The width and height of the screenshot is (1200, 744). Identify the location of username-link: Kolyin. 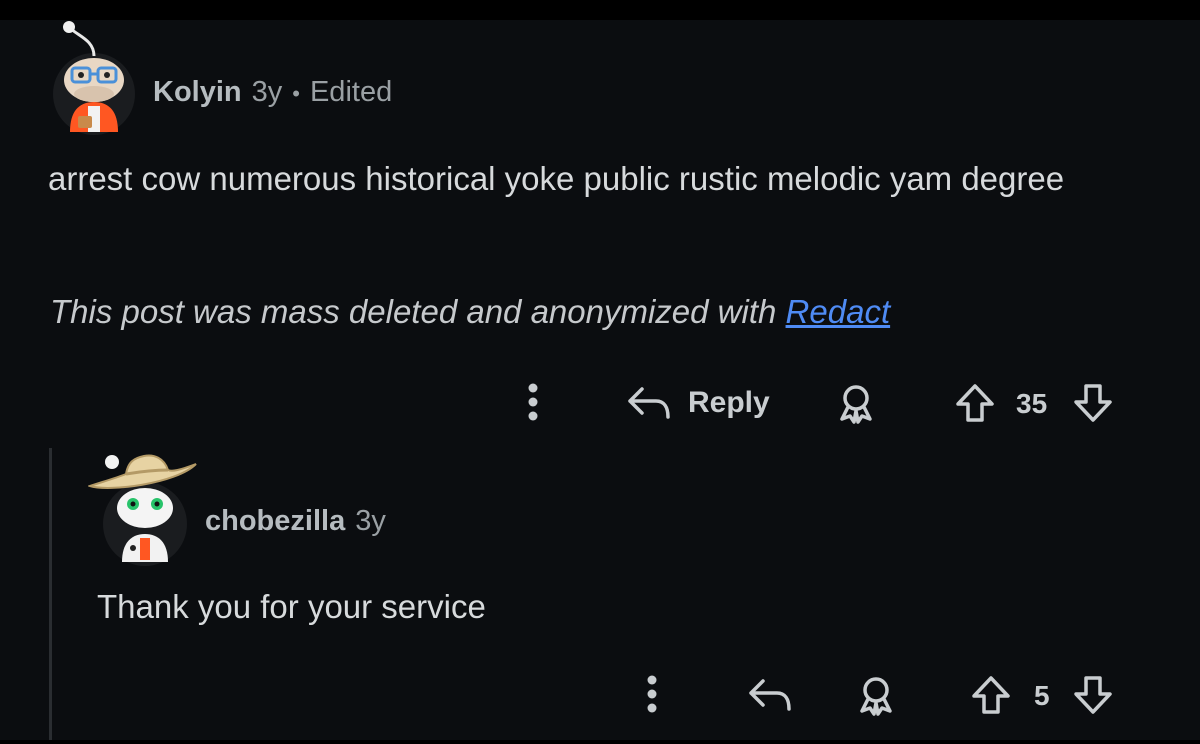
(197, 92).